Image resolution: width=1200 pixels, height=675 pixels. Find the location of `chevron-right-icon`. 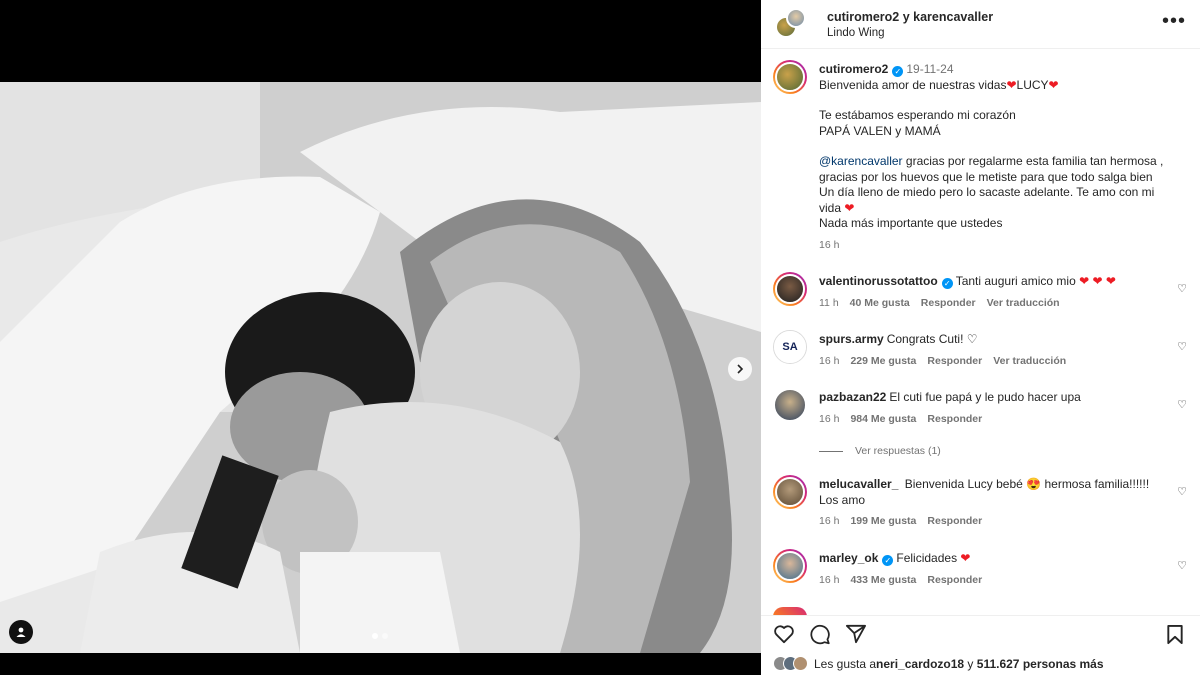

chevron-right-icon is located at coordinates (740, 369).